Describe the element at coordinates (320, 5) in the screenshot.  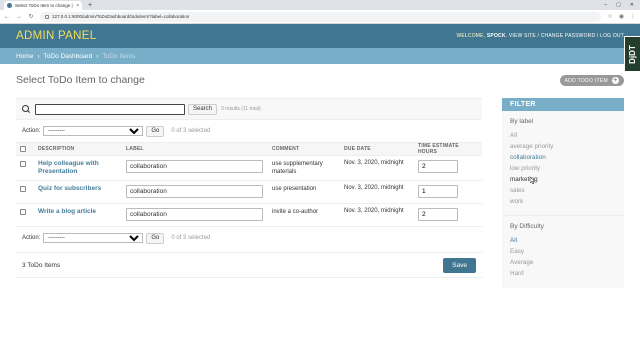
I see `browser-tabstrip: Select ToDo Item to change | D × + – ▢ ✕` at that location.